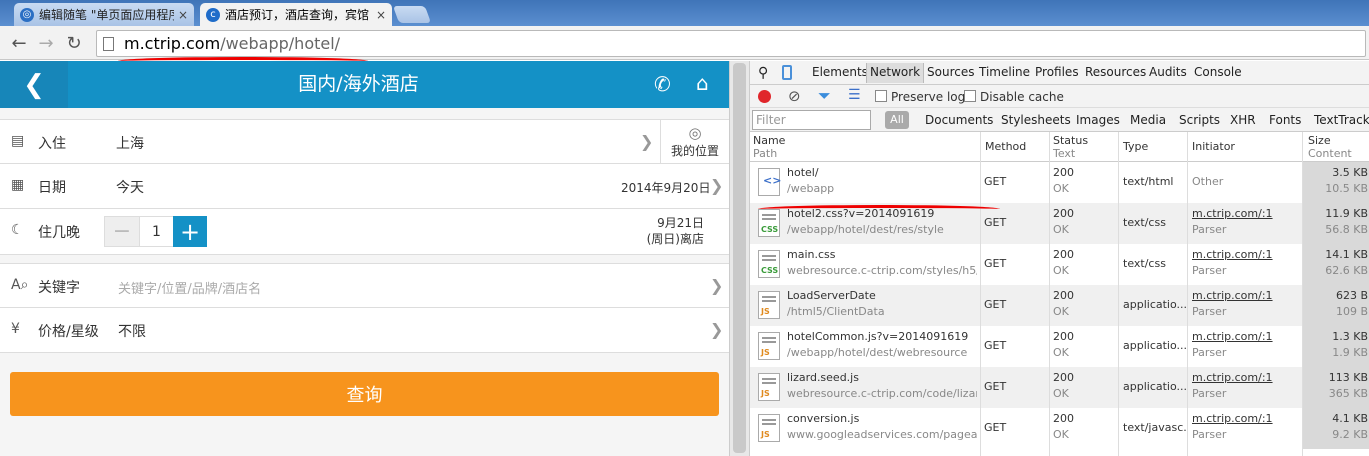 The image size is (1369, 456). Describe the element at coordinates (364, 394) in the screenshot. I see `search-button: 查询` at that location.